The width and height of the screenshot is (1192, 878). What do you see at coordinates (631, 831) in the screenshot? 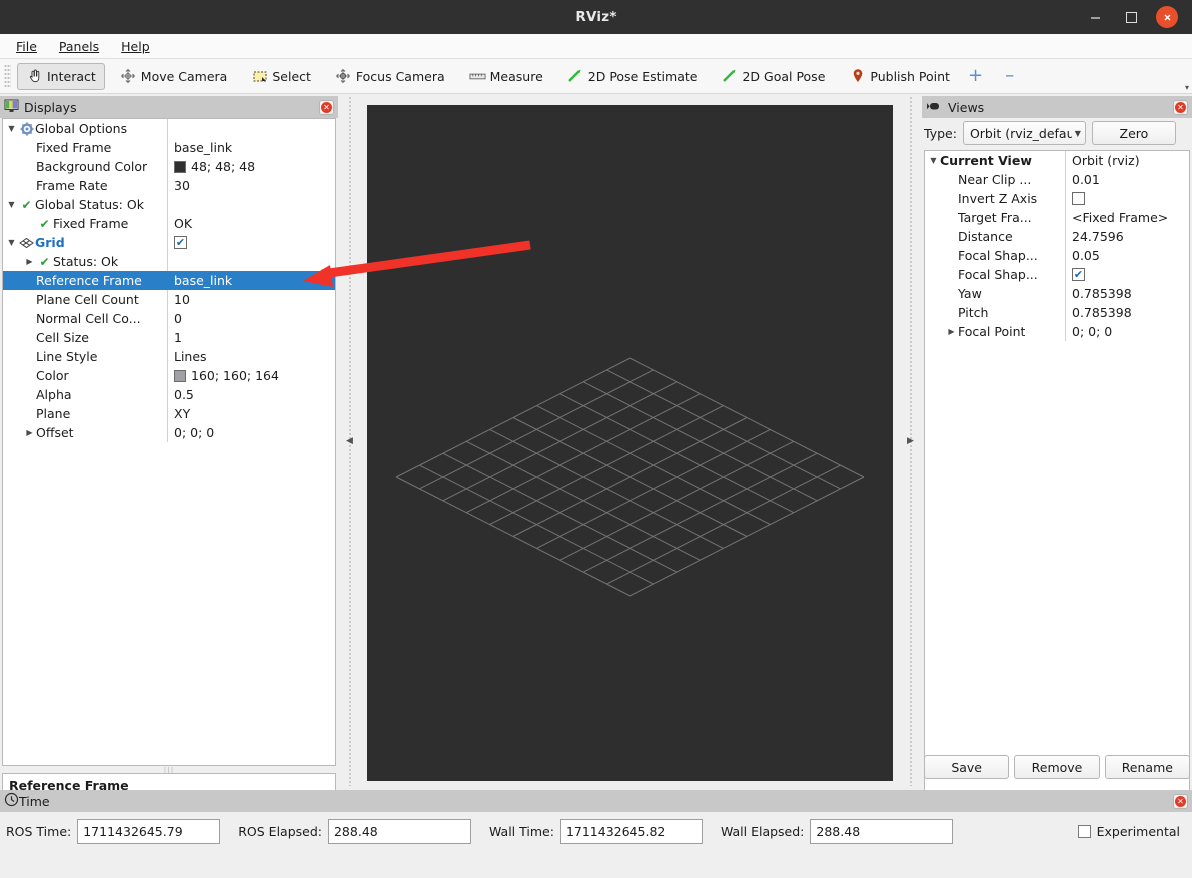
I see `wall-time-field: 1711432645.82` at bounding box center [631, 831].